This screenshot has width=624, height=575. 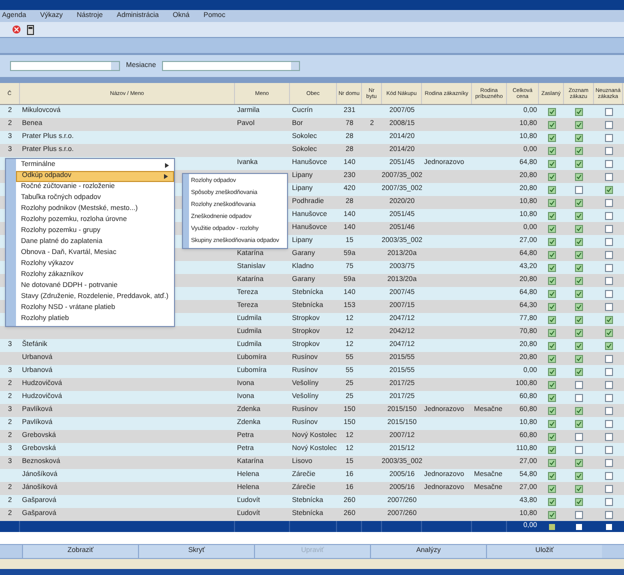 I want to click on stop-icon, so click(x=16, y=29).